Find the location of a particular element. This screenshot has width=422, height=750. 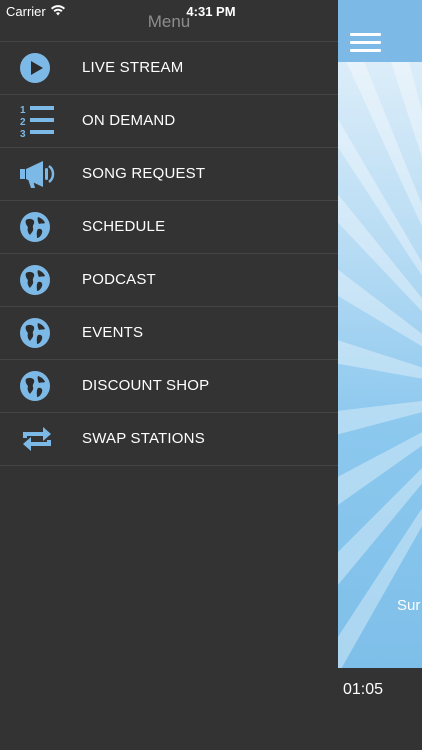

menu-item-on-demand: 1 2 3 ON DEMAND is located at coordinates (169, 120).